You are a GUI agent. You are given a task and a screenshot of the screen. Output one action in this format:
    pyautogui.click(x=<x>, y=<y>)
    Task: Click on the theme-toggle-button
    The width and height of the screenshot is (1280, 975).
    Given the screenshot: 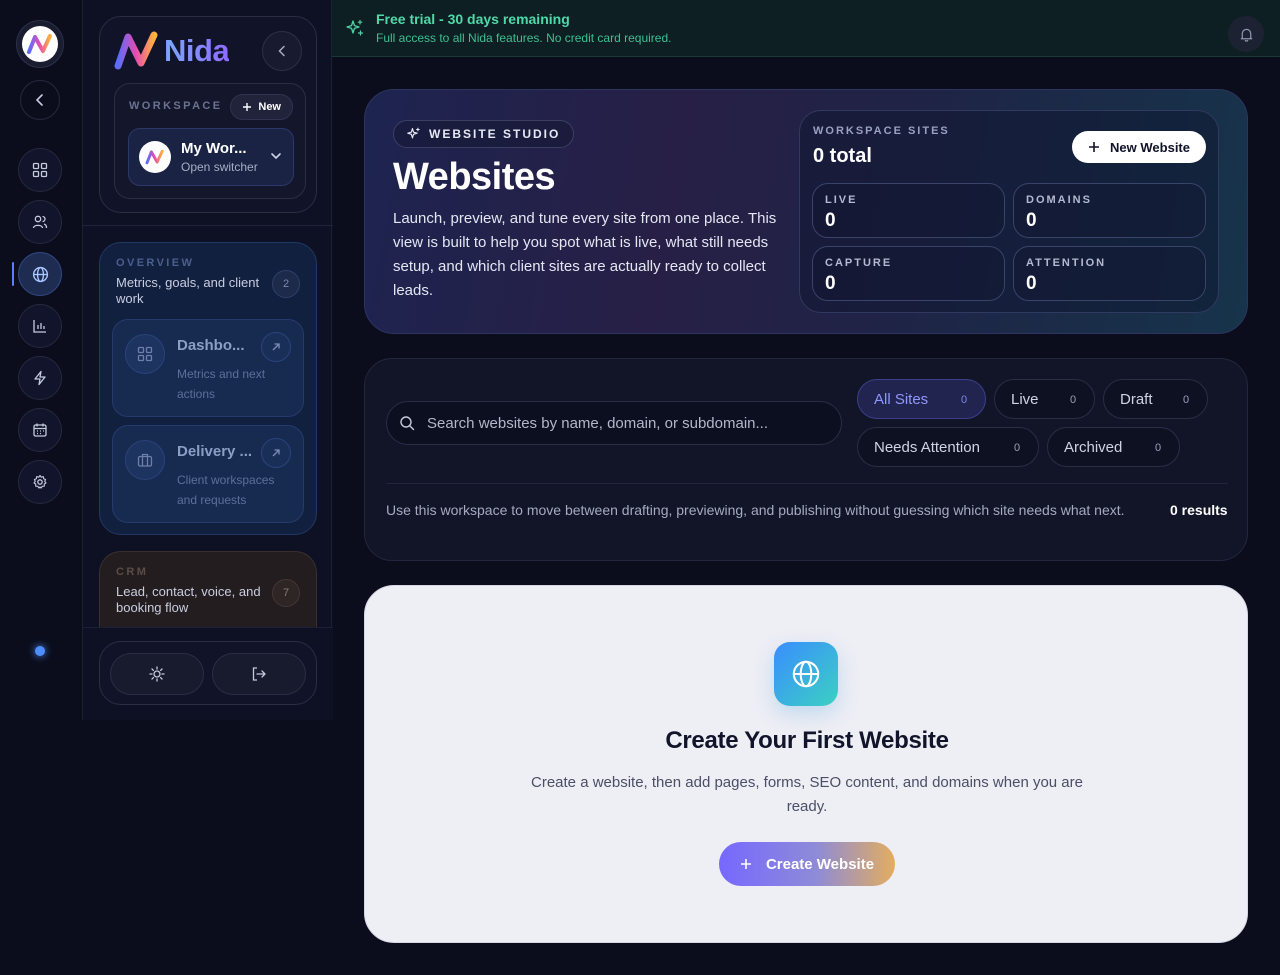 What is the action you would take?
    pyautogui.click(x=157, y=674)
    